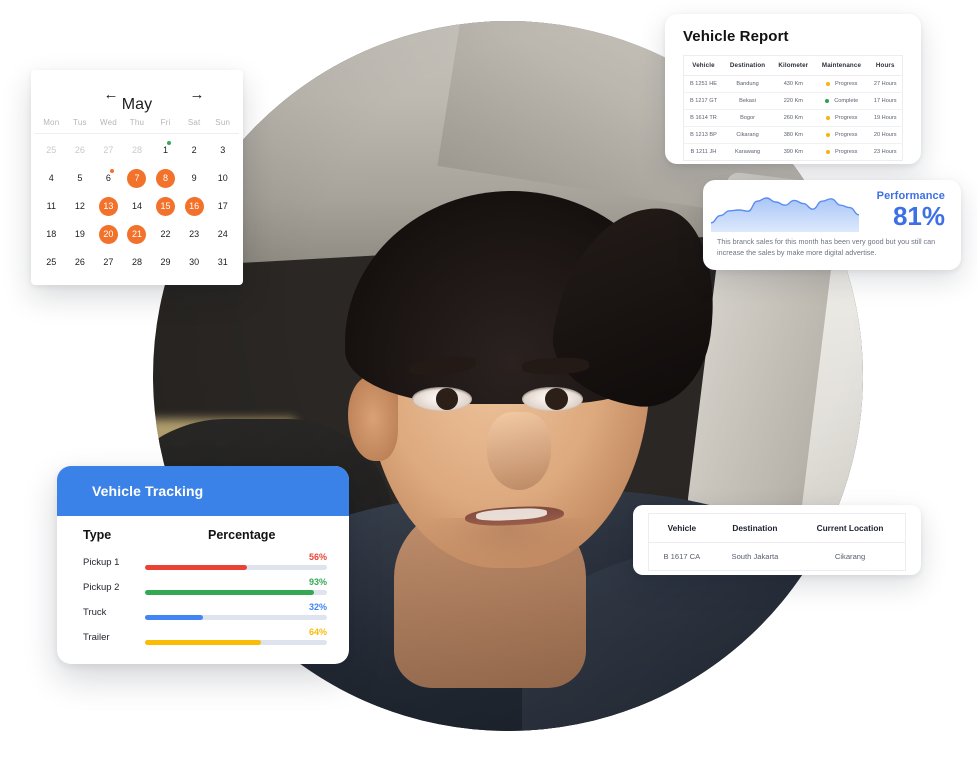 The image size is (977, 784). What do you see at coordinates (317, 582) in the screenshot?
I see `tracking-percentage-label: 93%` at bounding box center [317, 582].